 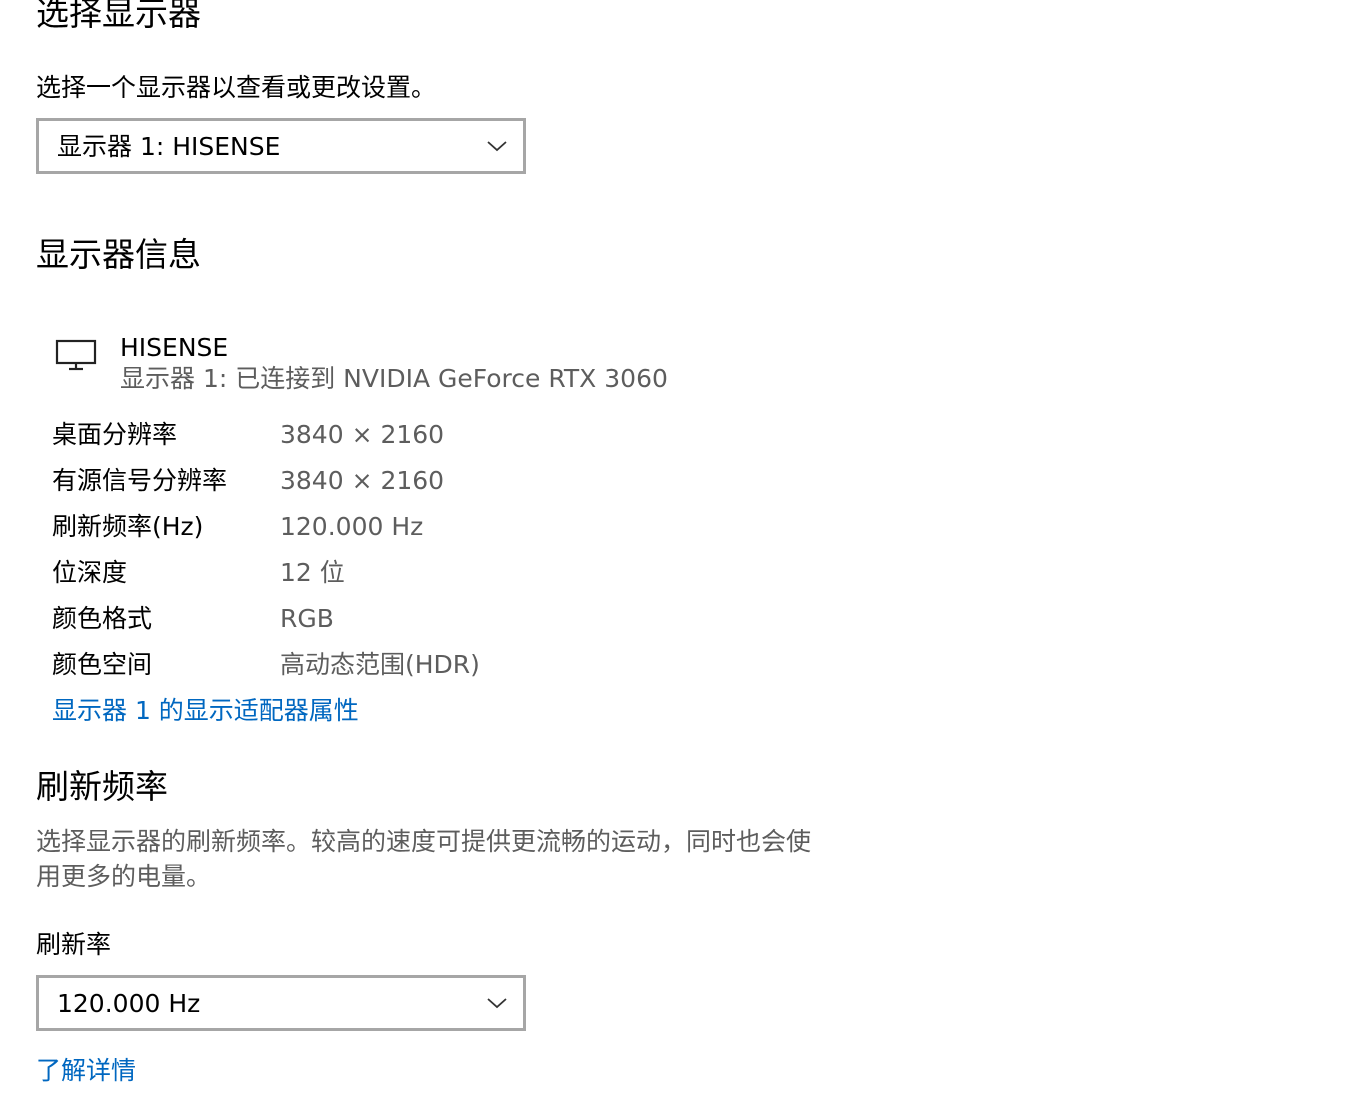 I want to click on display-select-dropdown: 显示器 1: HISENSE, so click(x=281, y=146).